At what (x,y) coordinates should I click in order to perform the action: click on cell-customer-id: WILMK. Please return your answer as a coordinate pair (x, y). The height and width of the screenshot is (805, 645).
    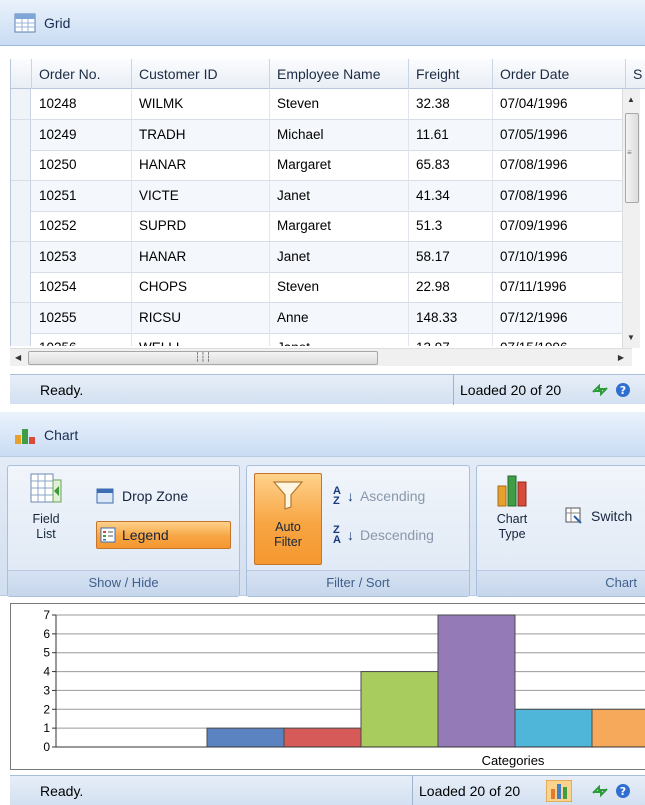
    Looking at the image, I should click on (201, 104).